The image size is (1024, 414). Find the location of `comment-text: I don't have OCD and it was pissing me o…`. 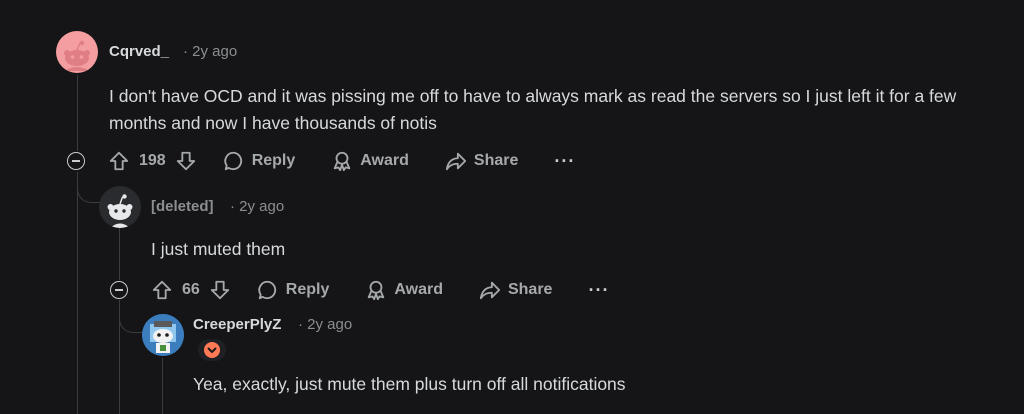

comment-text: I don't have OCD and it was pissing me o… is located at coordinates (533, 109).